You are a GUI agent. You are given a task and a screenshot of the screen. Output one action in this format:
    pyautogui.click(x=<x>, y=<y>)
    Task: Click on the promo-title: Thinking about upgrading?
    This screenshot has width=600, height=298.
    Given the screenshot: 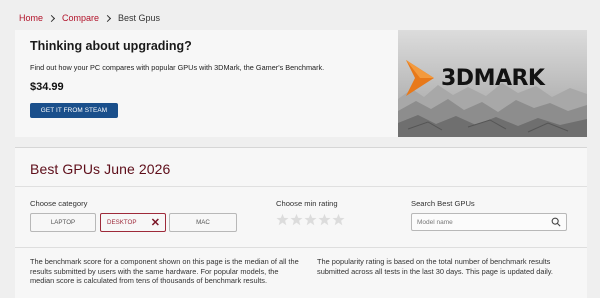 What is the action you would take?
    pyautogui.click(x=111, y=46)
    